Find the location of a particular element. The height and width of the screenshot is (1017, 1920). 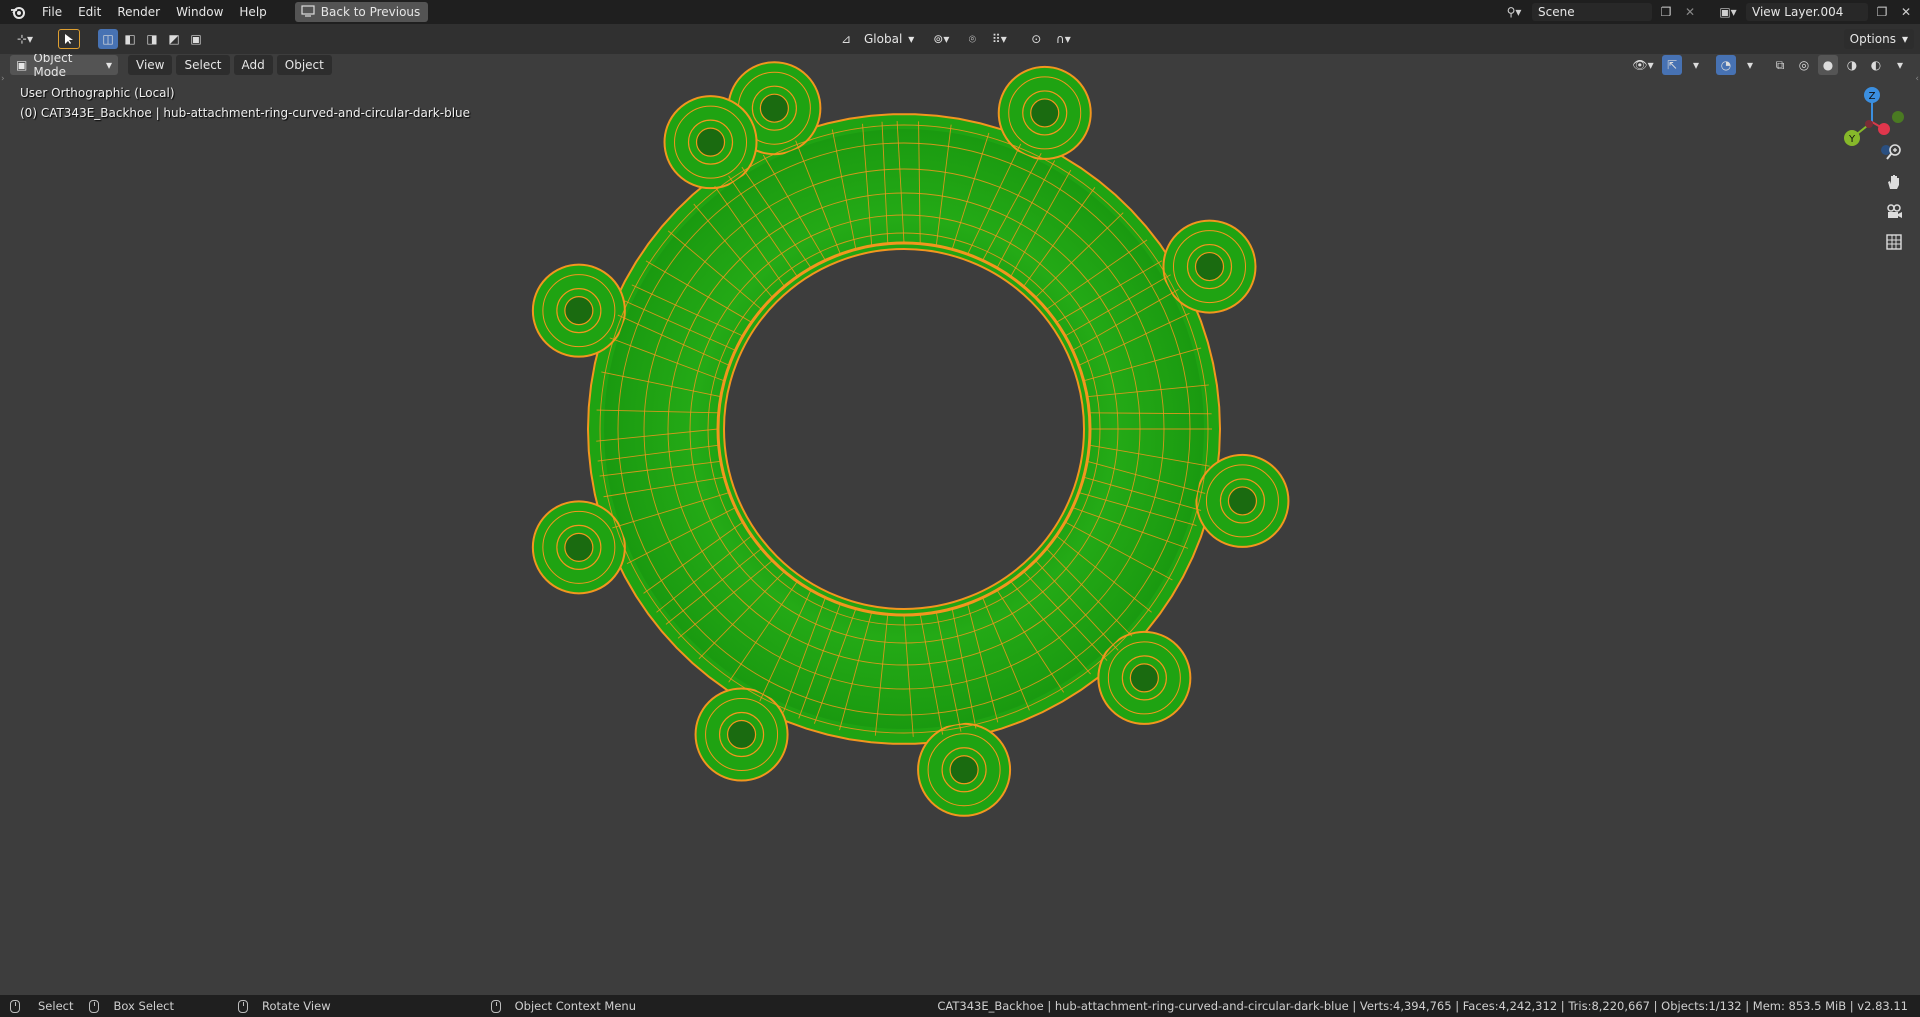

status-rotate-view-hint: Rotate View is located at coordinates (284, 1006).